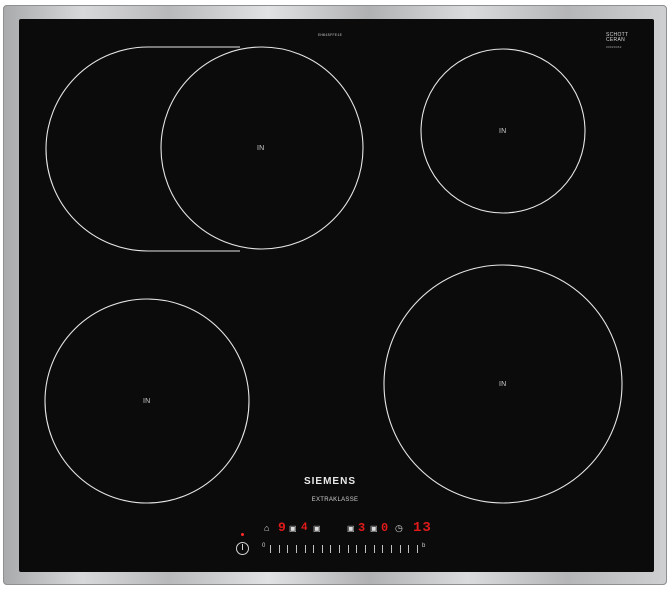  I want to click on power-level-slider, so click(344, 548).